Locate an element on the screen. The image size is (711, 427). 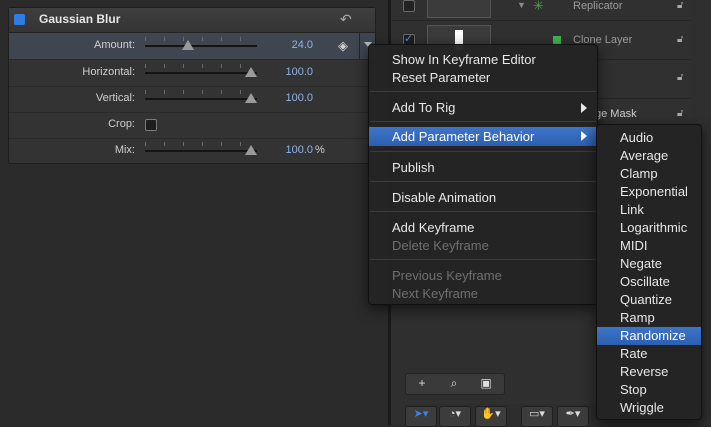
shape-tool-icon: ◔▾ is located at coordinates (455, 416).